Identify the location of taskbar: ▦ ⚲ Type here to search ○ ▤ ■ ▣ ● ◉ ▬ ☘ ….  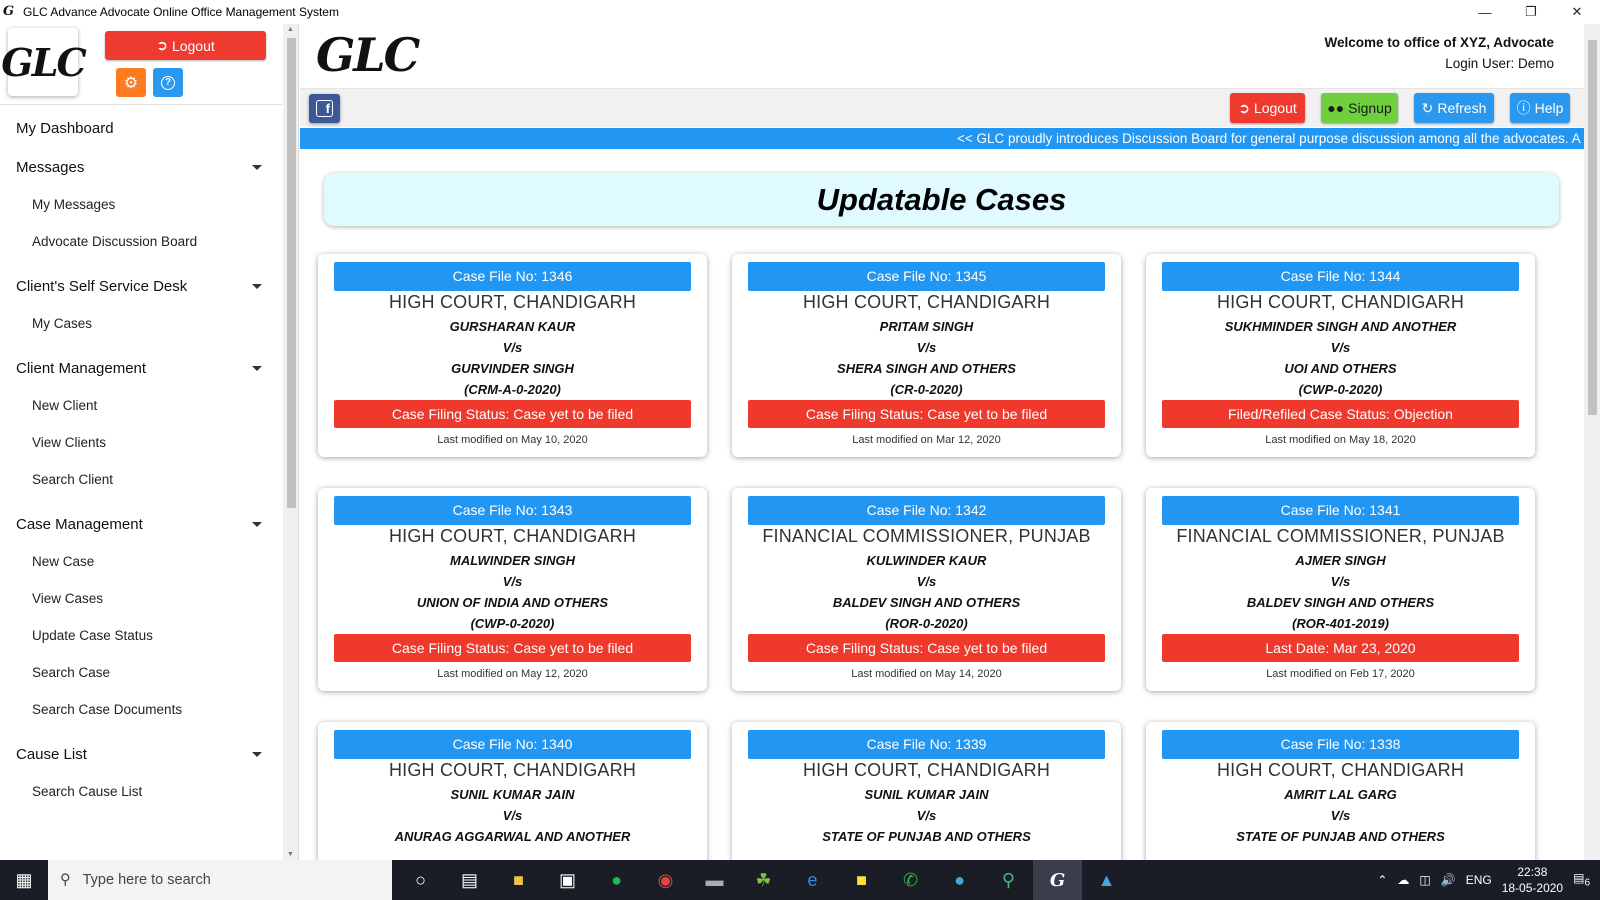
(800, 880).